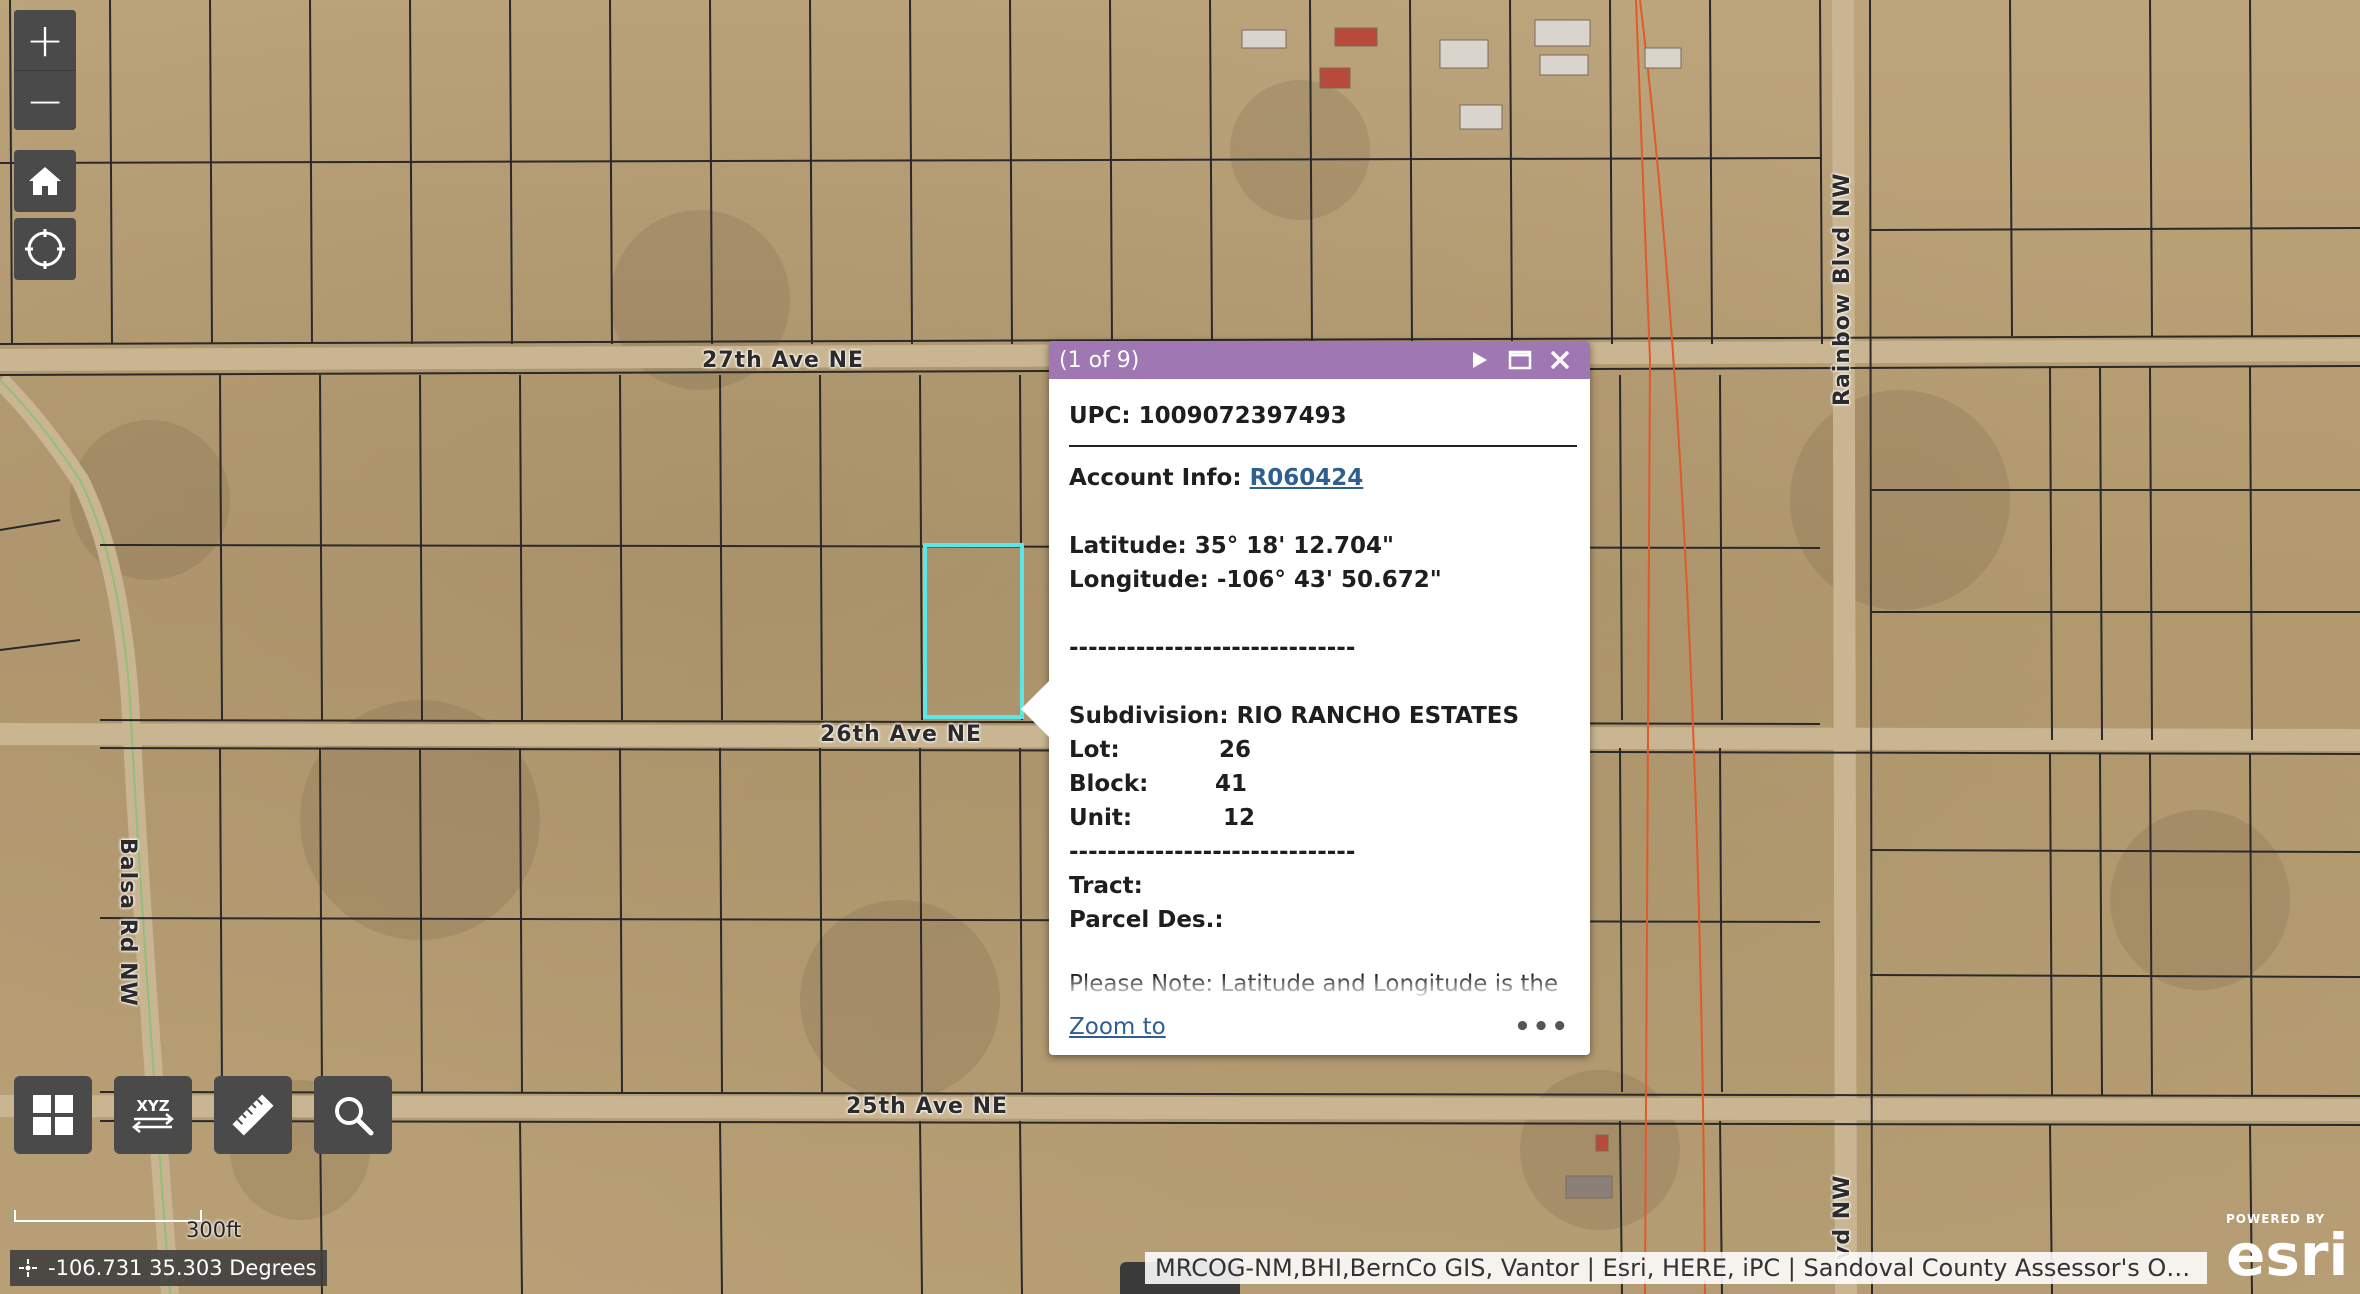 The width and height of the screenshot is (2360, 1294). Describe the element at coordinates (1378, 716) in the screenshot. I see `subdivision-value: RIO RANCHO ESTATES` at that location.